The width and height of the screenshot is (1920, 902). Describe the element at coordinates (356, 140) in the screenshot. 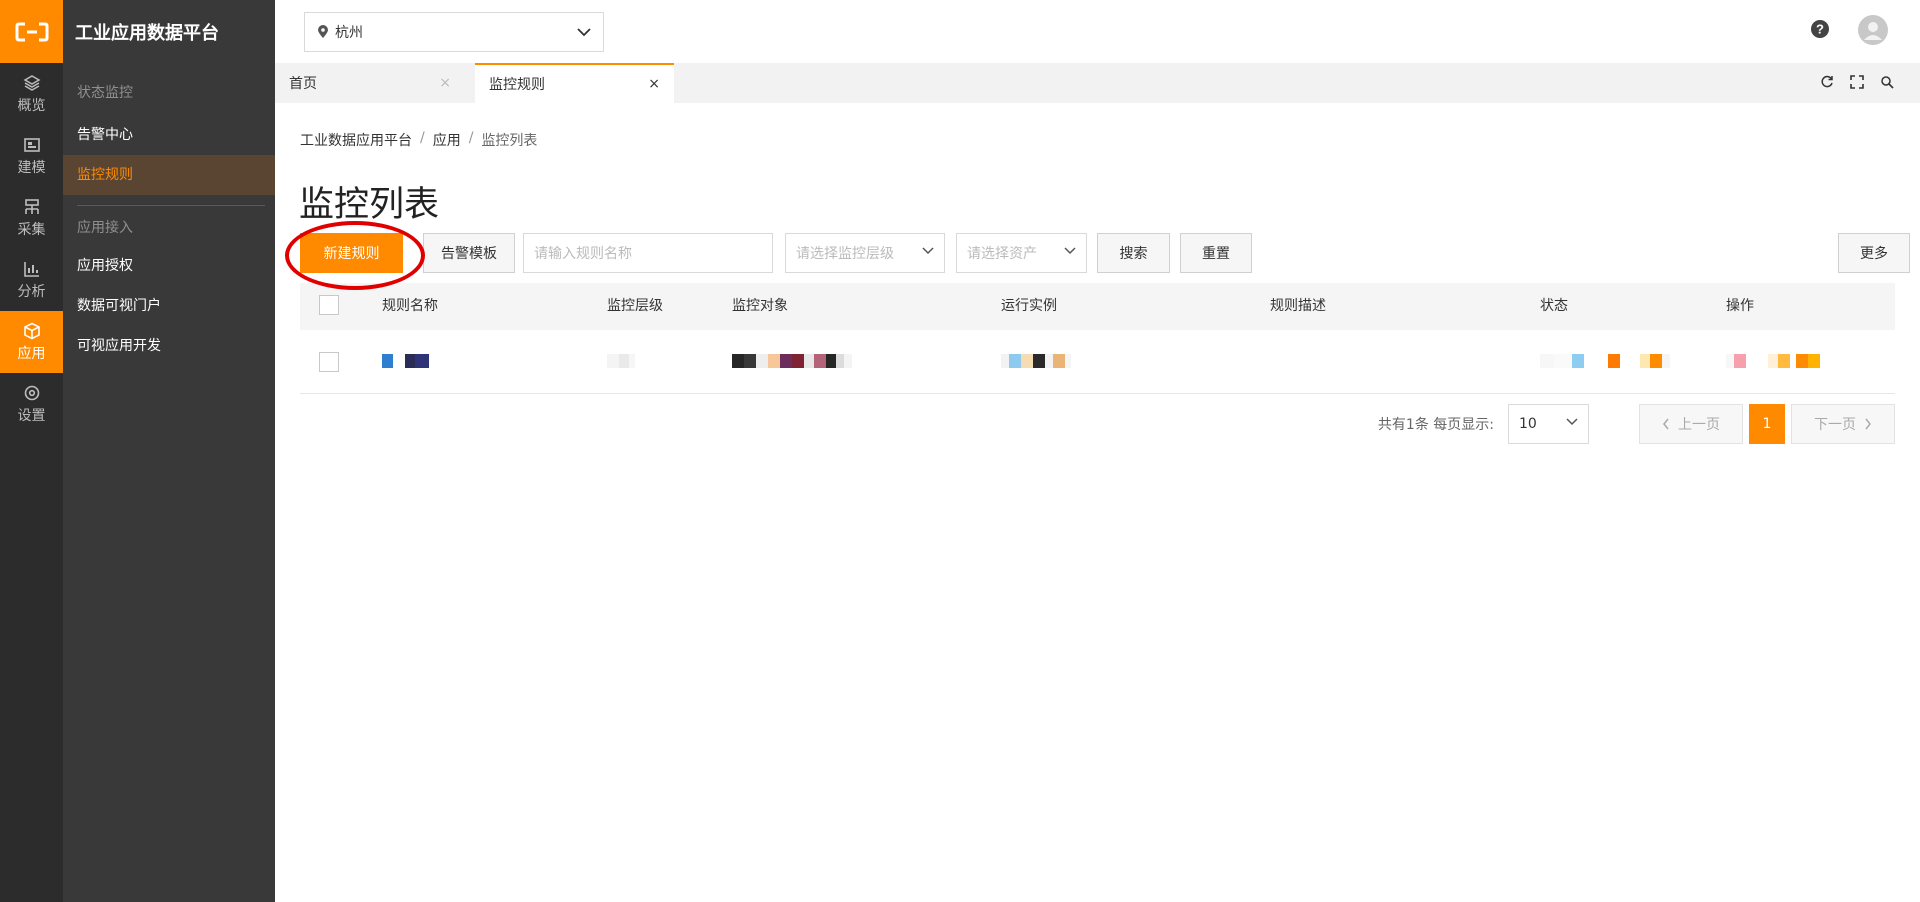

I see `breadcrumb-item-platform: 工业数据应用平台` at that location.